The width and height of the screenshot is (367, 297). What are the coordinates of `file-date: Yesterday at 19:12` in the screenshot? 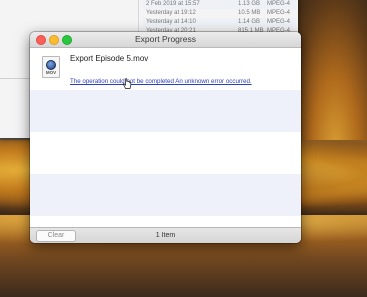 It's located at (171, 13).